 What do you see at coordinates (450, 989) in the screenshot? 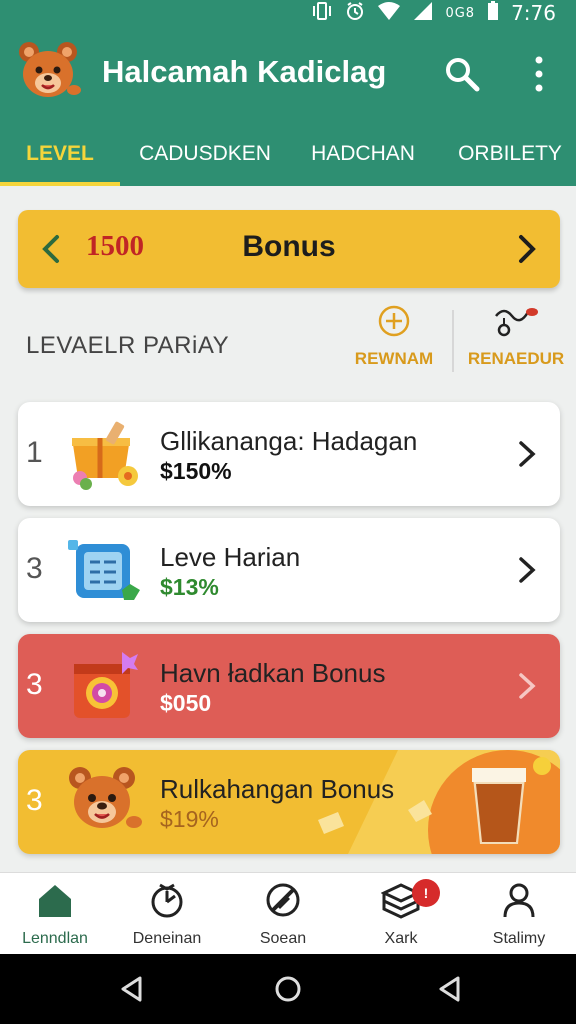
I see `recent-icon` at bounding box center [450, 989].